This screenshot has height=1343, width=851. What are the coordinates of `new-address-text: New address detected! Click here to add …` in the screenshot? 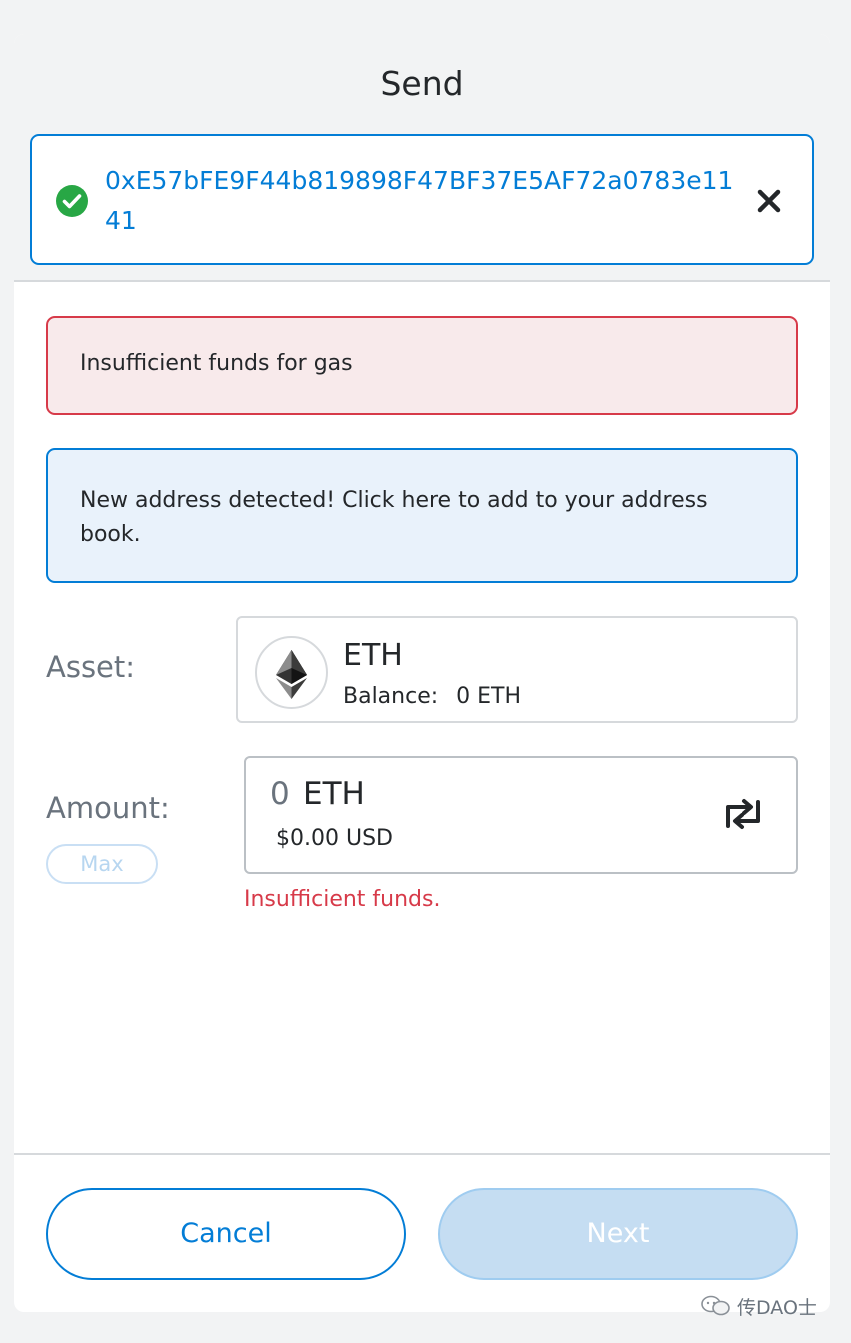 It's located at (394, 517).